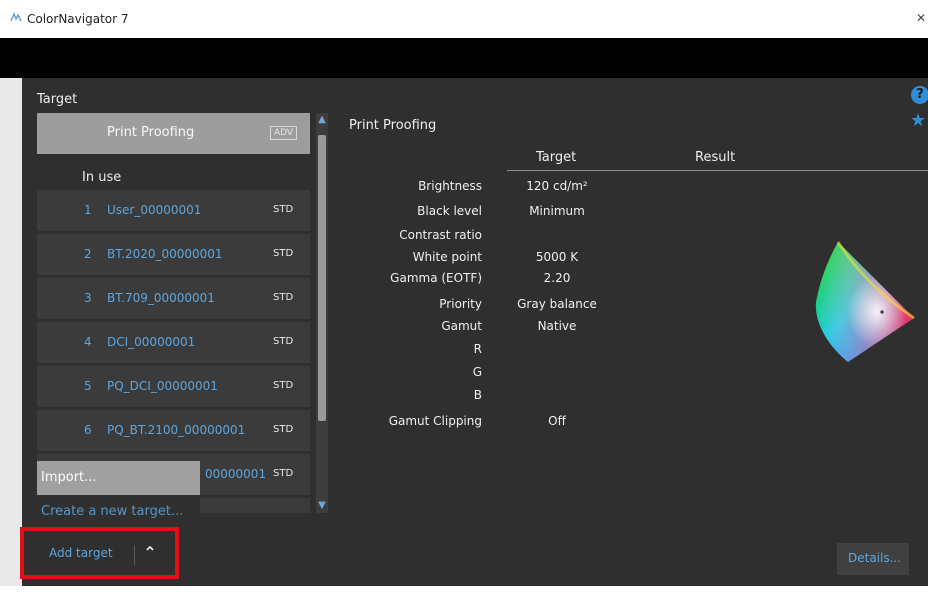 Image resolution: width=928 pixels, height=599 pixels. I want to click on target-item-name: BT.709_00000001, so click(161, 298).